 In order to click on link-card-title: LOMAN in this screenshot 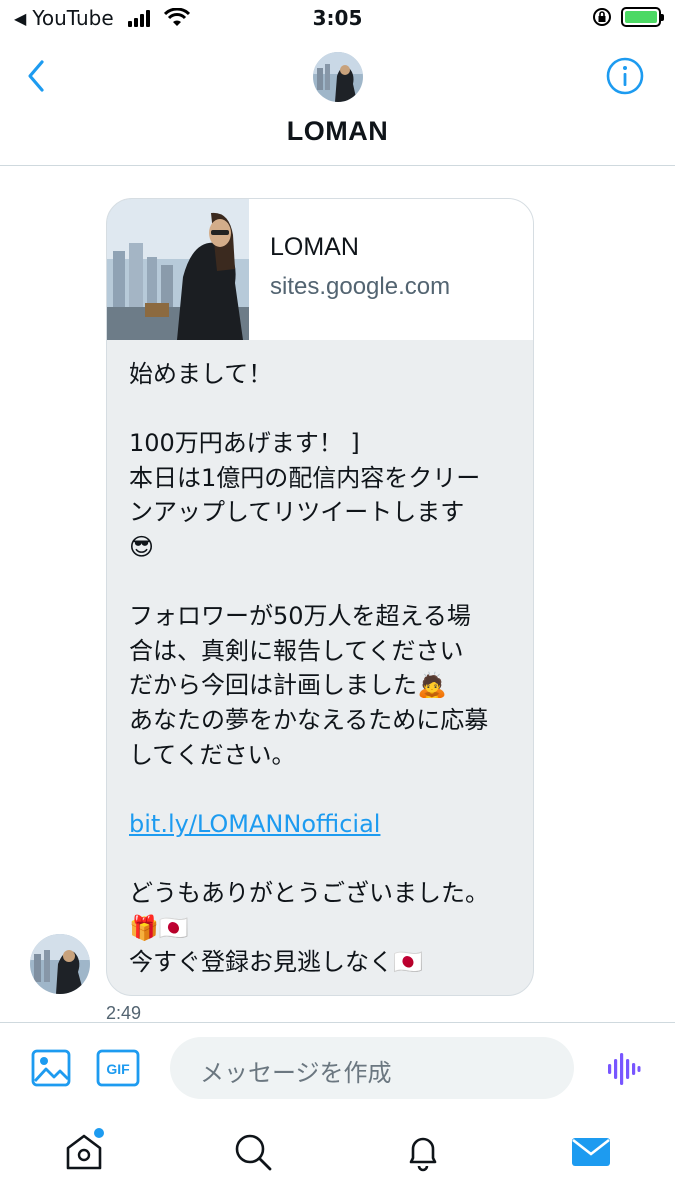, I will do `click(314, 247)`.